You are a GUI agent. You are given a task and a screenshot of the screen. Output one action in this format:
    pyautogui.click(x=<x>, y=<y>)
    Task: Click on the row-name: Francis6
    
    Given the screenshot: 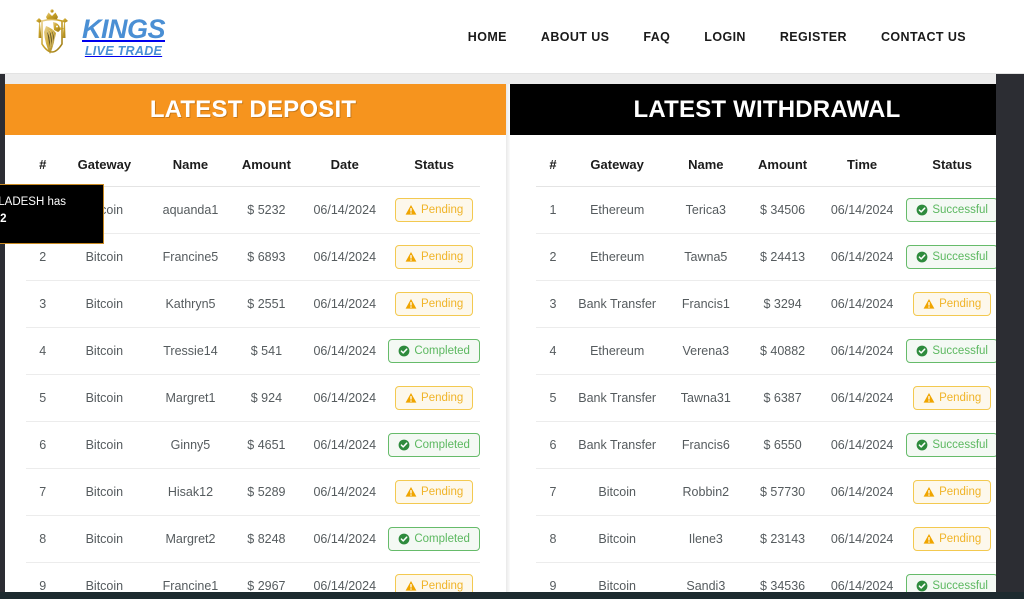 What is the action you would take?
    pyautogui.click(x=706, y=445)
    